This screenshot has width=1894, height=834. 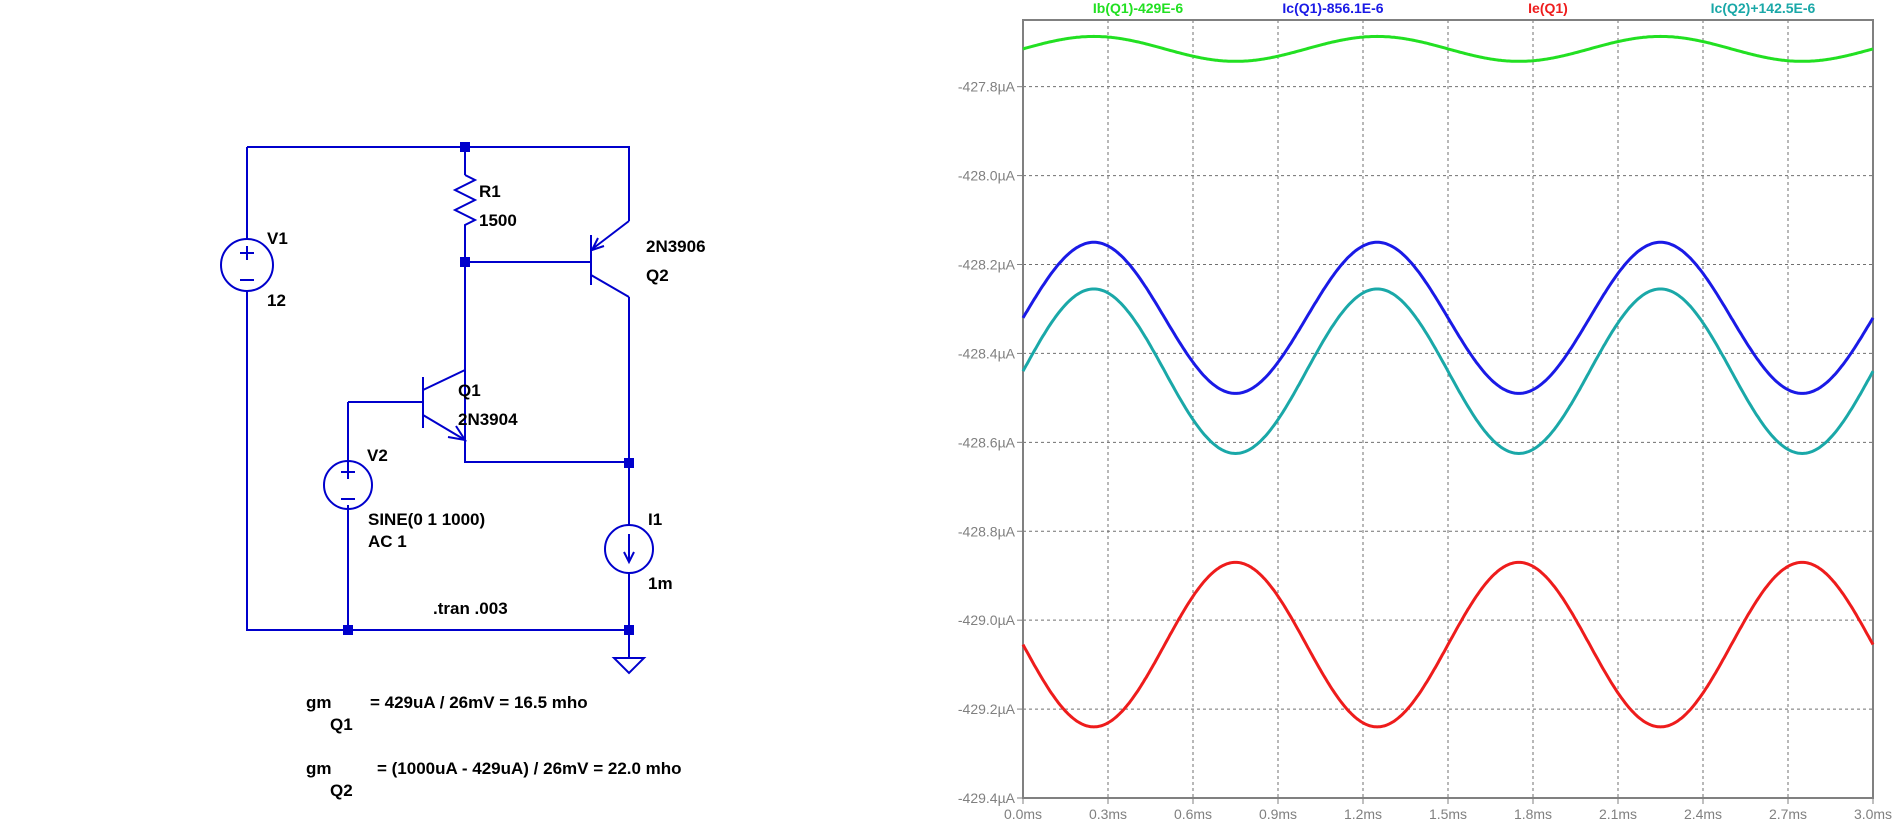 I want to click on x-tick-label: 2.7ms, so click(x=1788, y=814).